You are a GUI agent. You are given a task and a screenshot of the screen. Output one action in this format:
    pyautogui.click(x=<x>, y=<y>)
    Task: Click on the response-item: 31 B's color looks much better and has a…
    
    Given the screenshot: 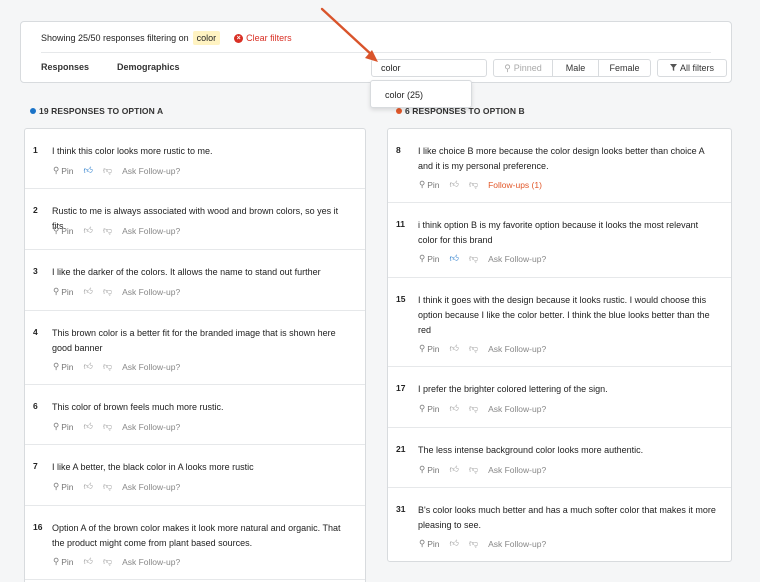 What is the action you would take?
    pyautogui.click(x=559, y=524)
    